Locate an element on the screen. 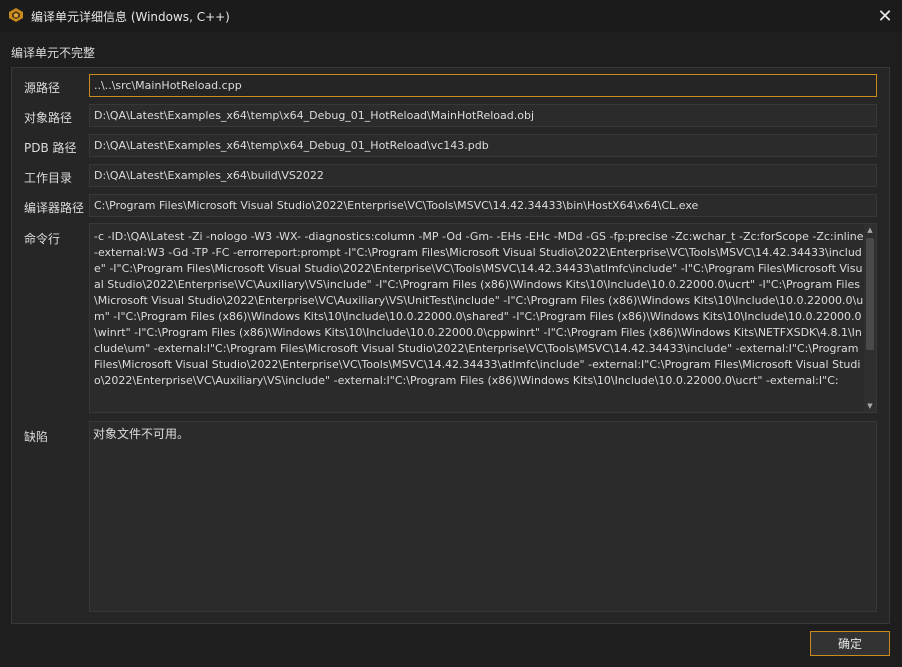  status-text: 编译单元不完整 is located at coordinates (53, 53).